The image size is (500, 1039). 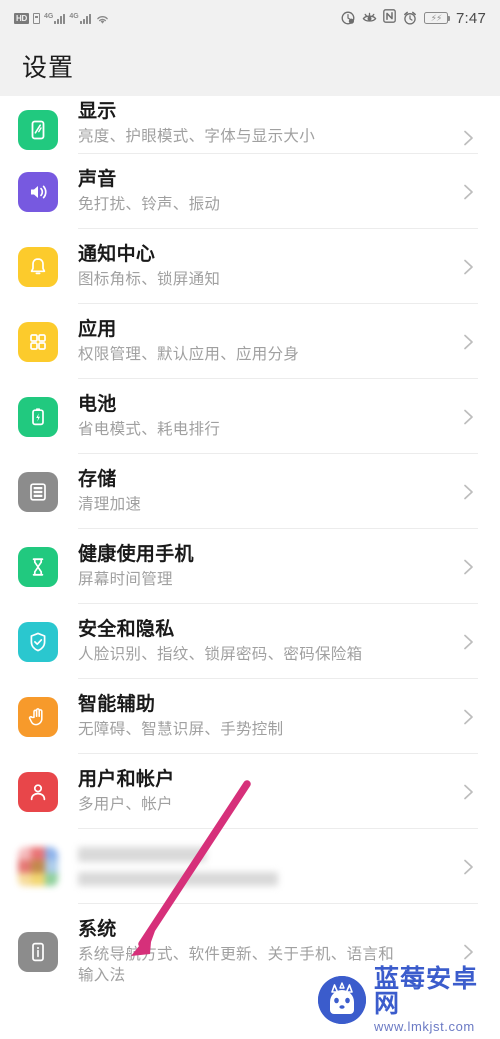 What do you see at coordinates (38, 491) in the screenshot?
I see `storage-icon` at bounding box center [38, 491].